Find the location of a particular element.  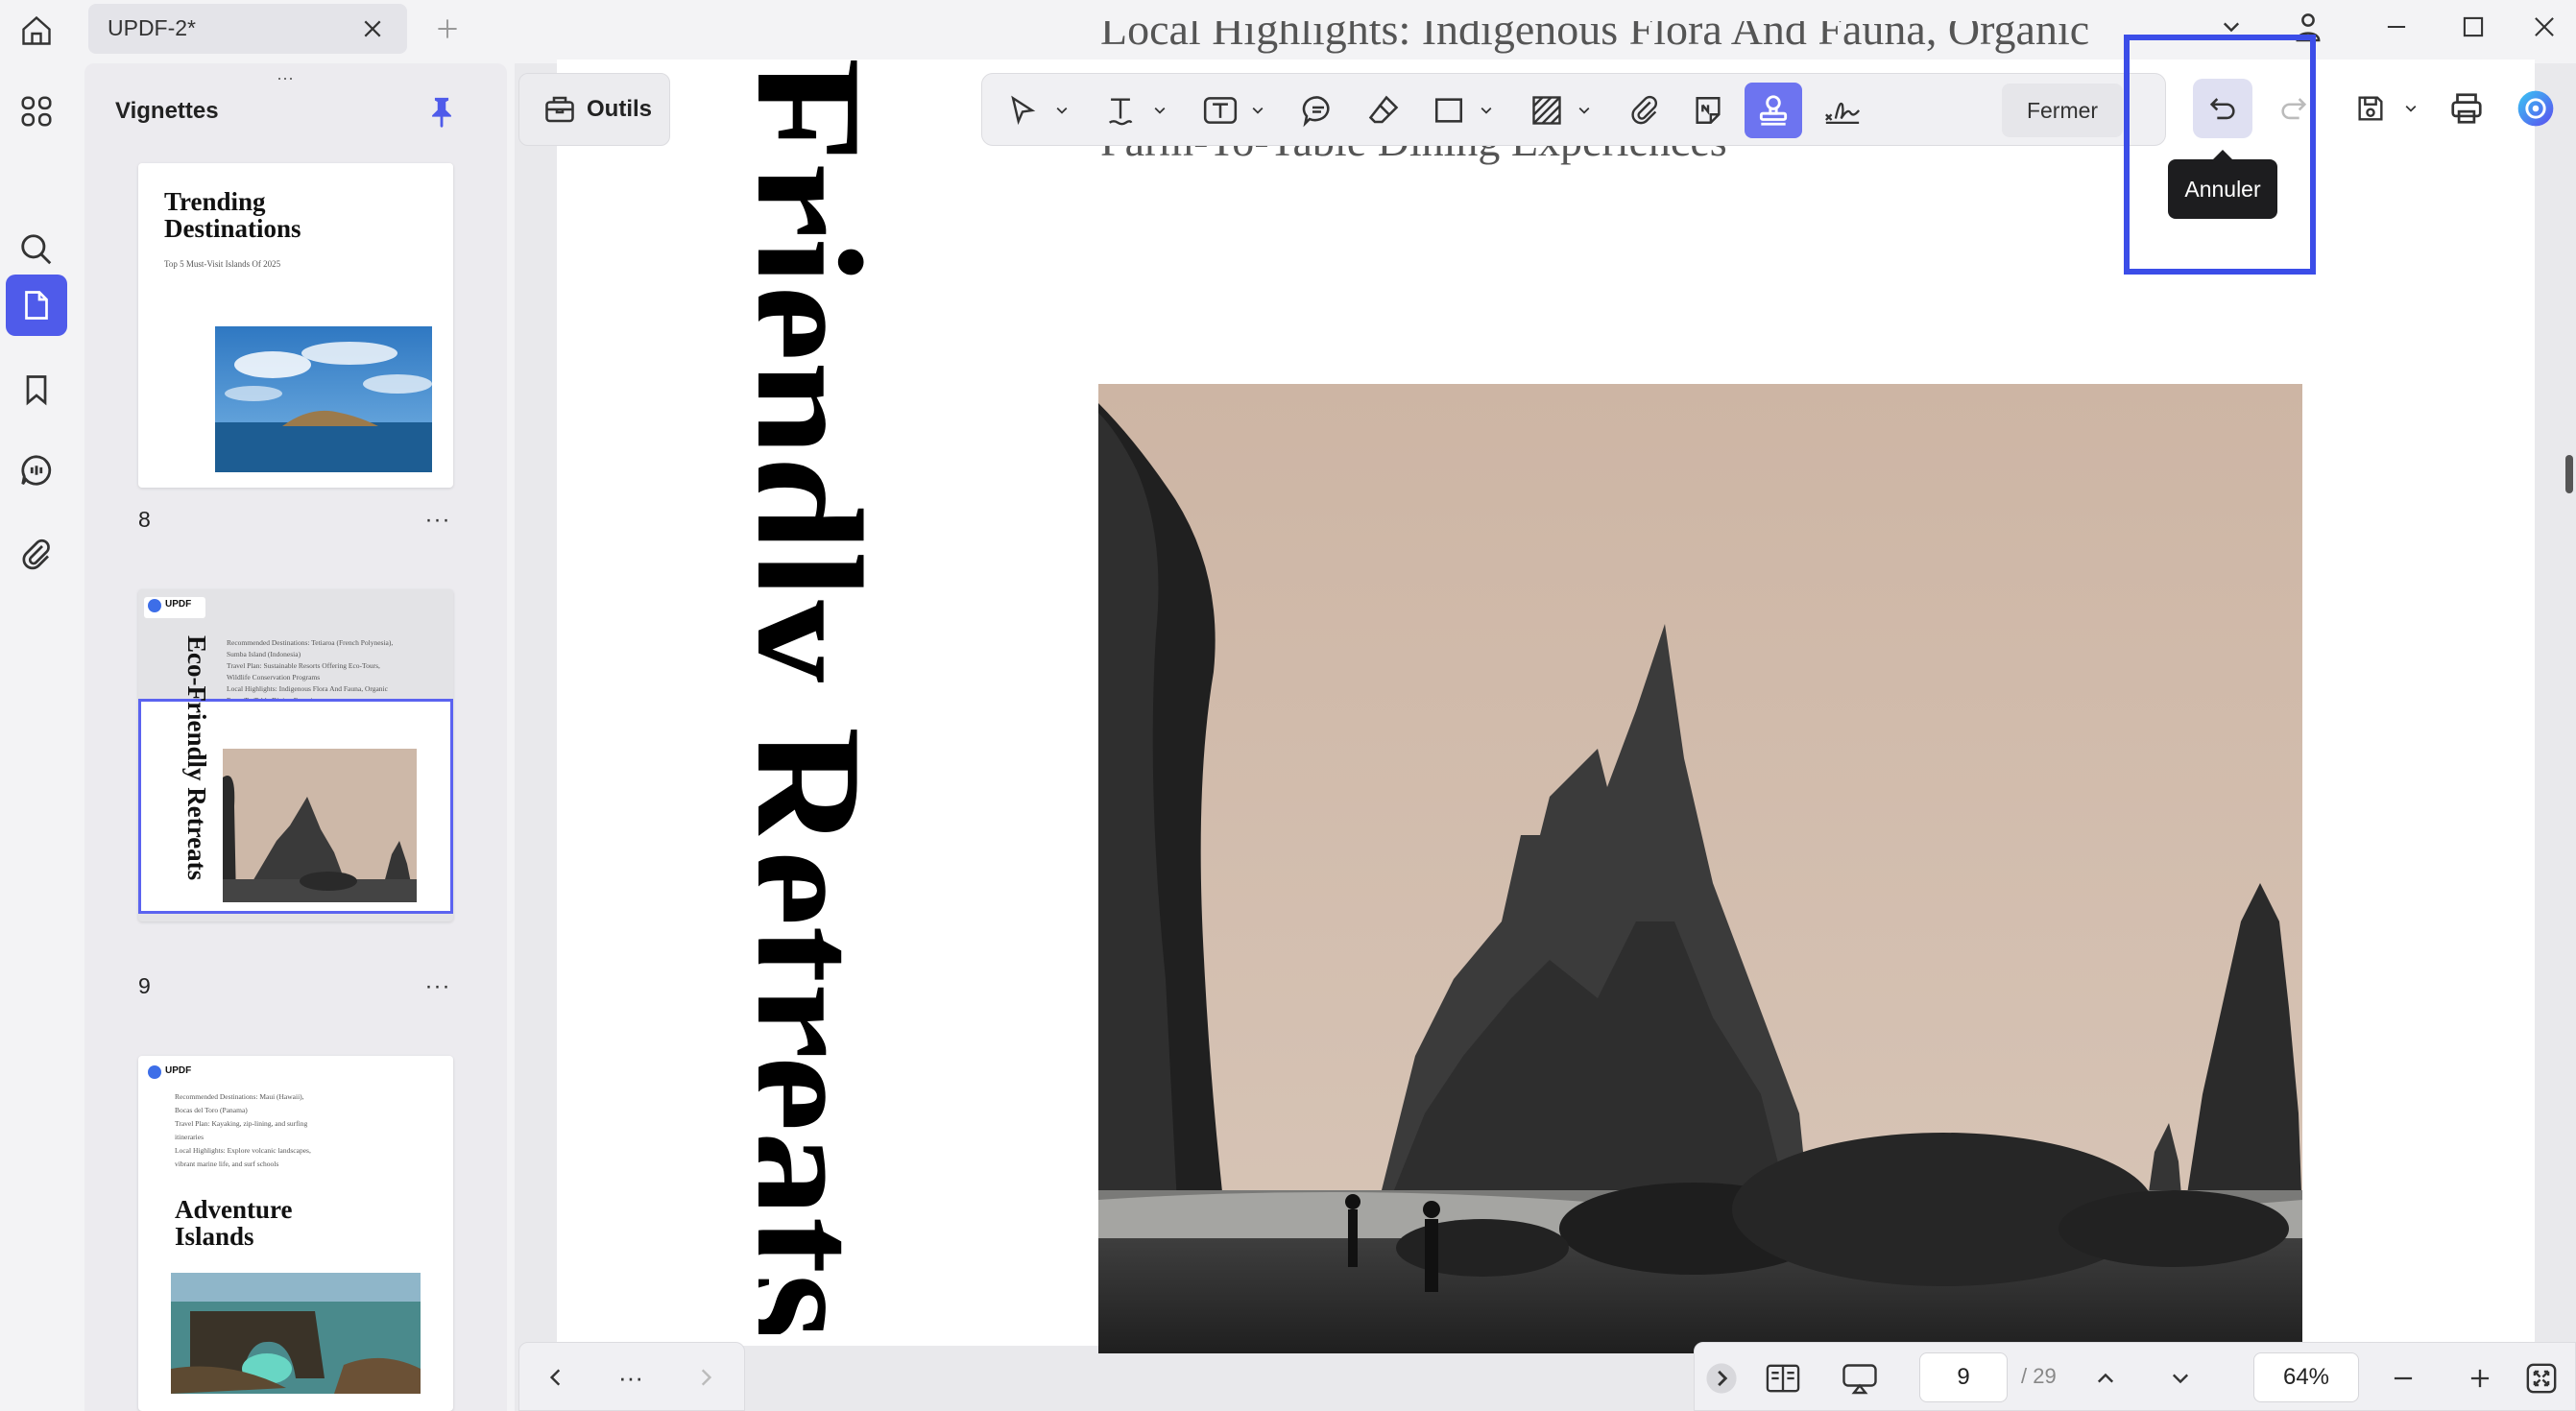

highlight-annotation-box is located at coordinates (2220, 155).